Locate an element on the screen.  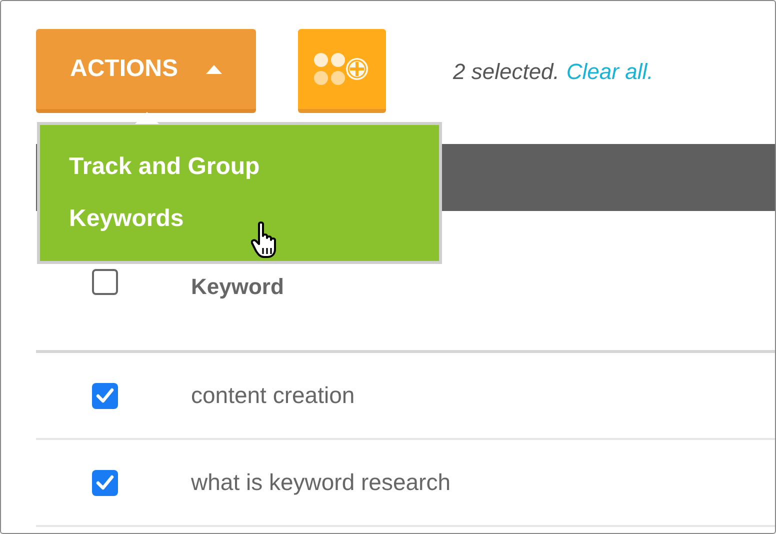
actions-button: ACTIONS is located at coordinates (146, 71).